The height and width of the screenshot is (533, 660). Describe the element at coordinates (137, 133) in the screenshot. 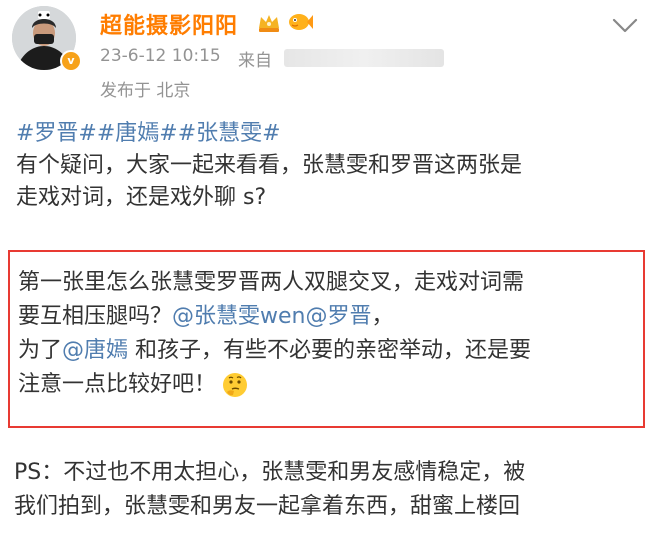

I see `topic-link: #唐嫣#` at that location.